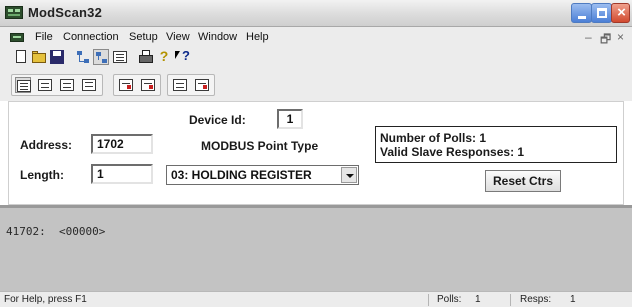 The height and width of the screenshot is (307, 632). What do you see at coordinates (122, 144) in the screenshot?
I see `address-input: 1702` at bounding box center [122, 144].